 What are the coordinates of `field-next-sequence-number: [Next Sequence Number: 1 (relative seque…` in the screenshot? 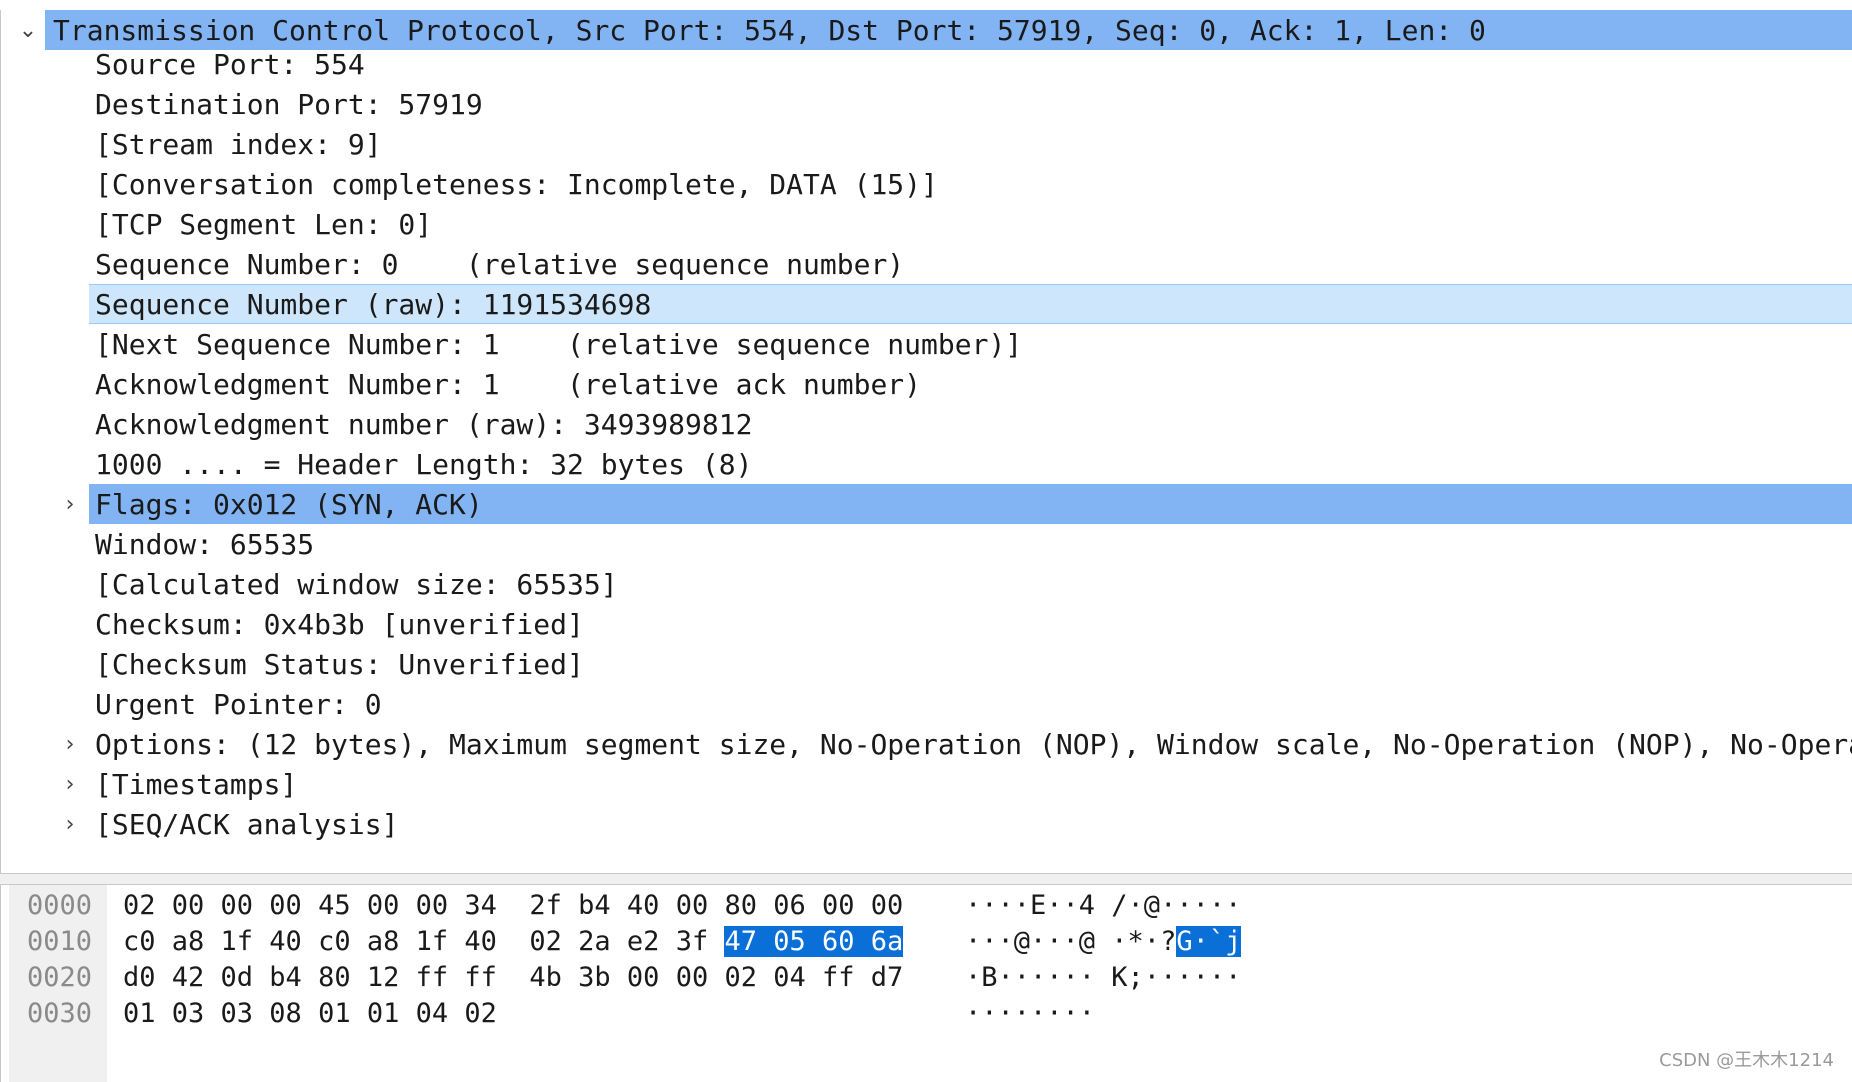 It's located at (926, 344).